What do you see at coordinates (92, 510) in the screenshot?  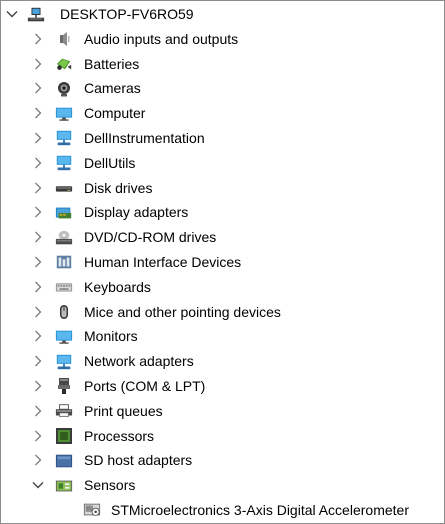 I see `accelerometer-icon` at bounding box center [92, 510].